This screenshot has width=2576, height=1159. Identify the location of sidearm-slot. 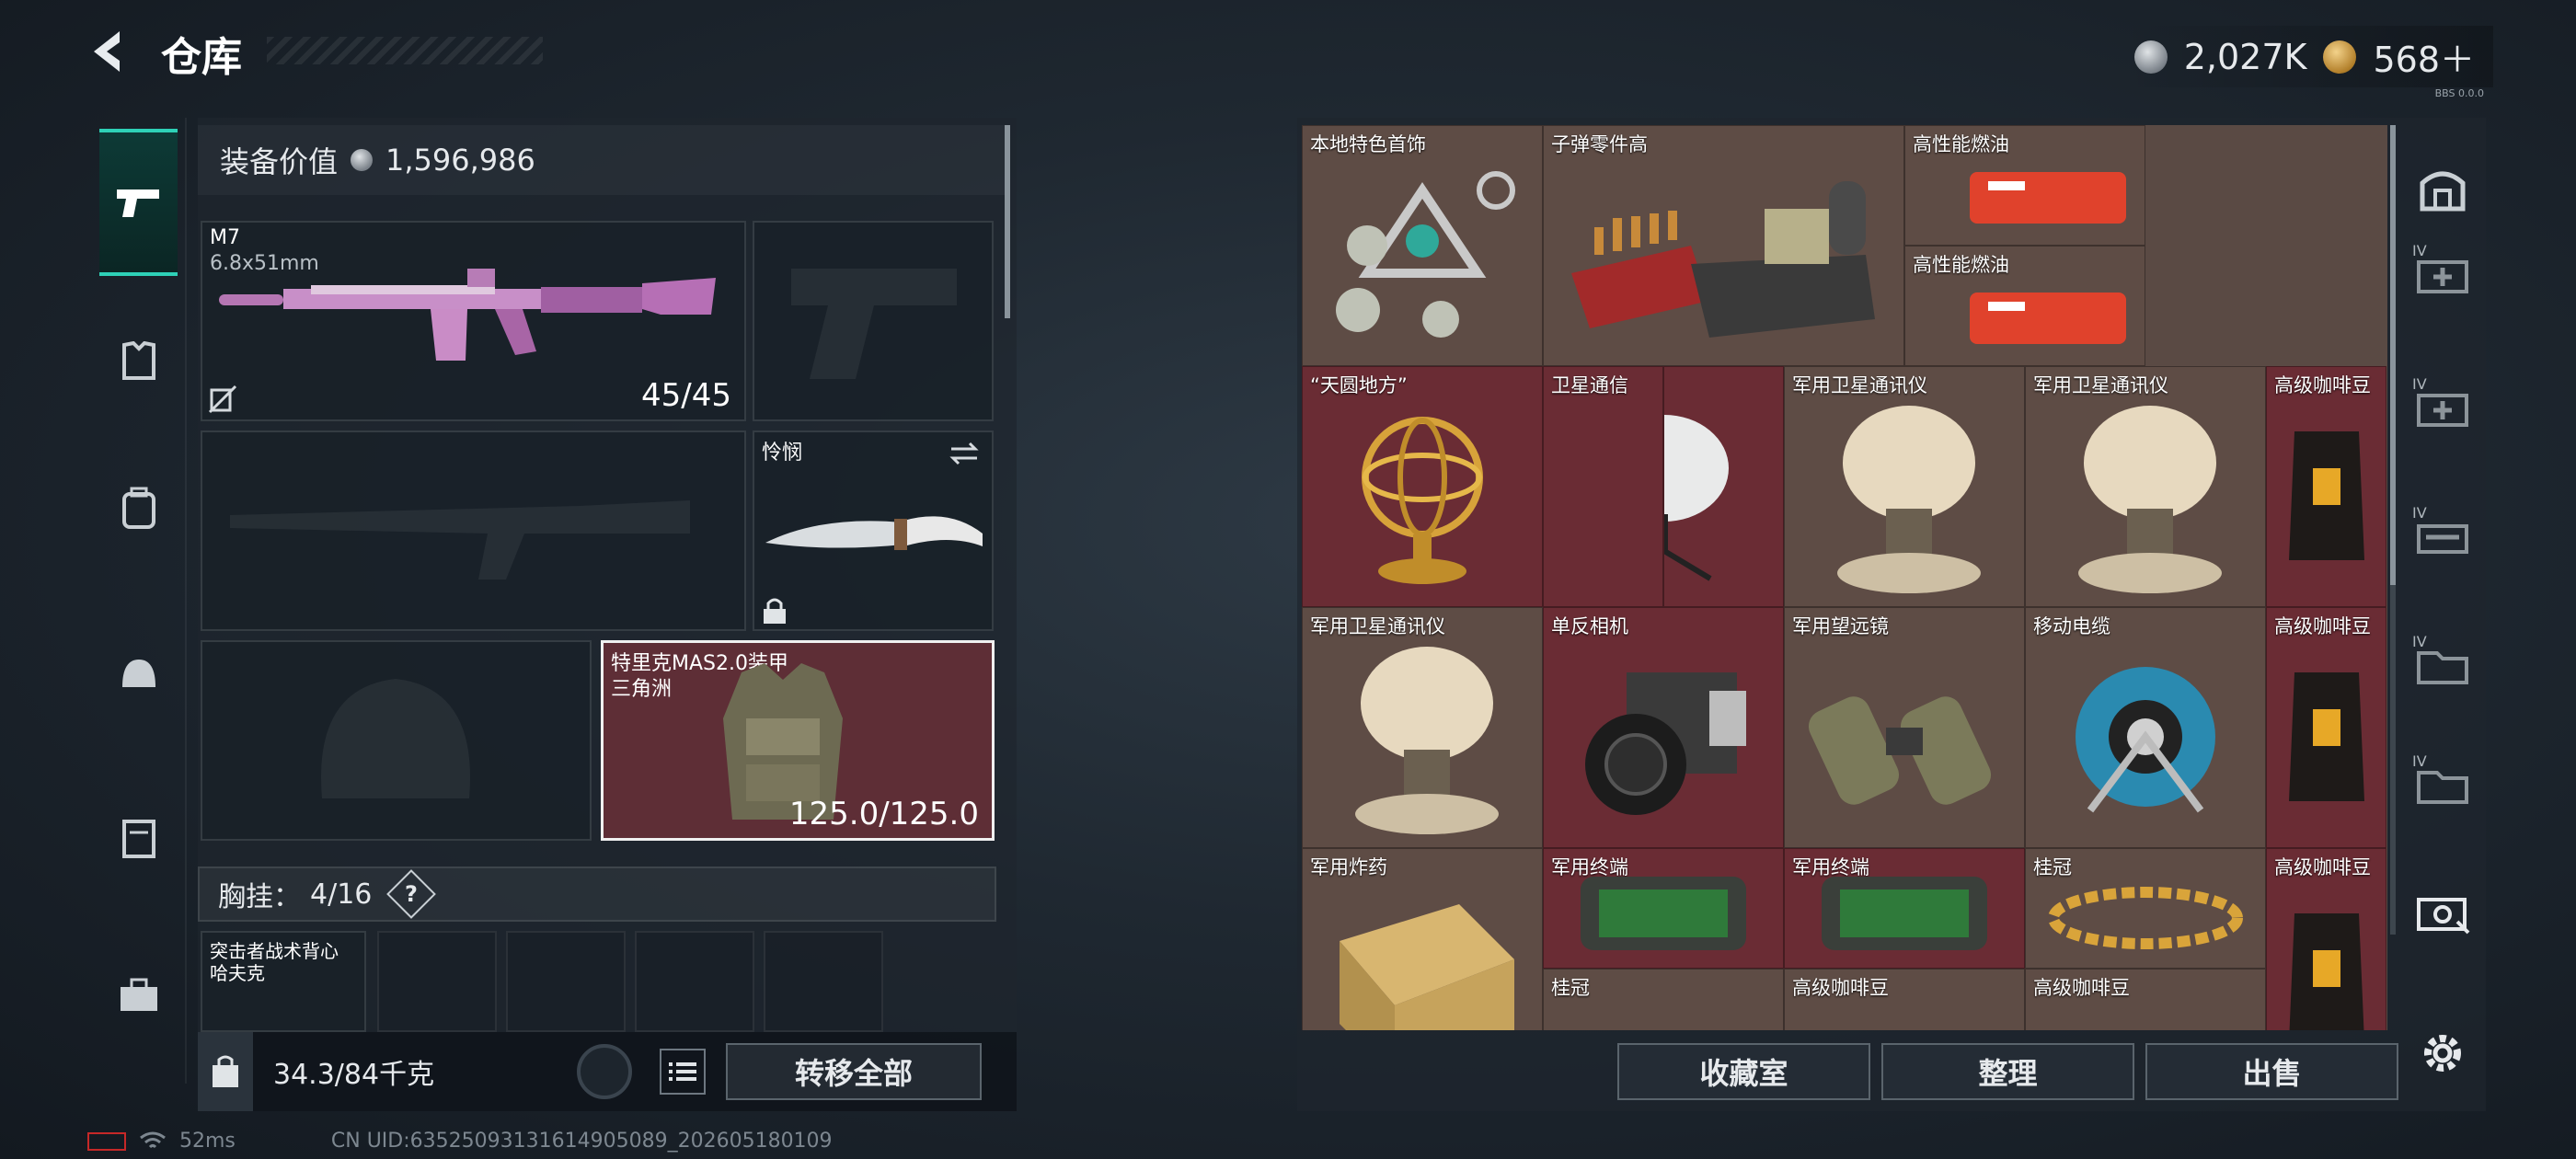
(873, 321).